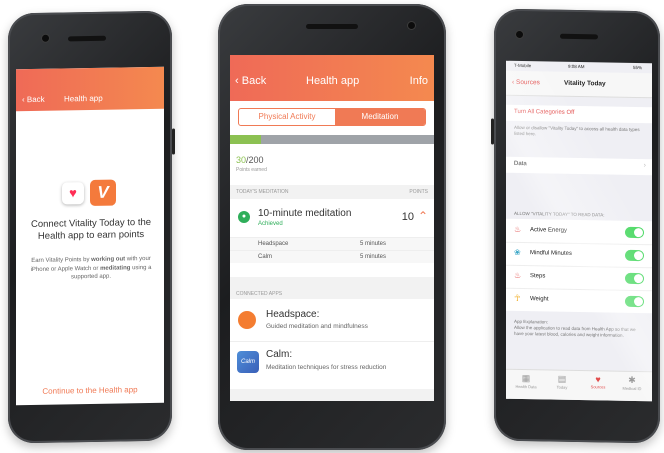  I want to click on nav-bar: ‹ Sources Vitality Today, so click(579, 84).